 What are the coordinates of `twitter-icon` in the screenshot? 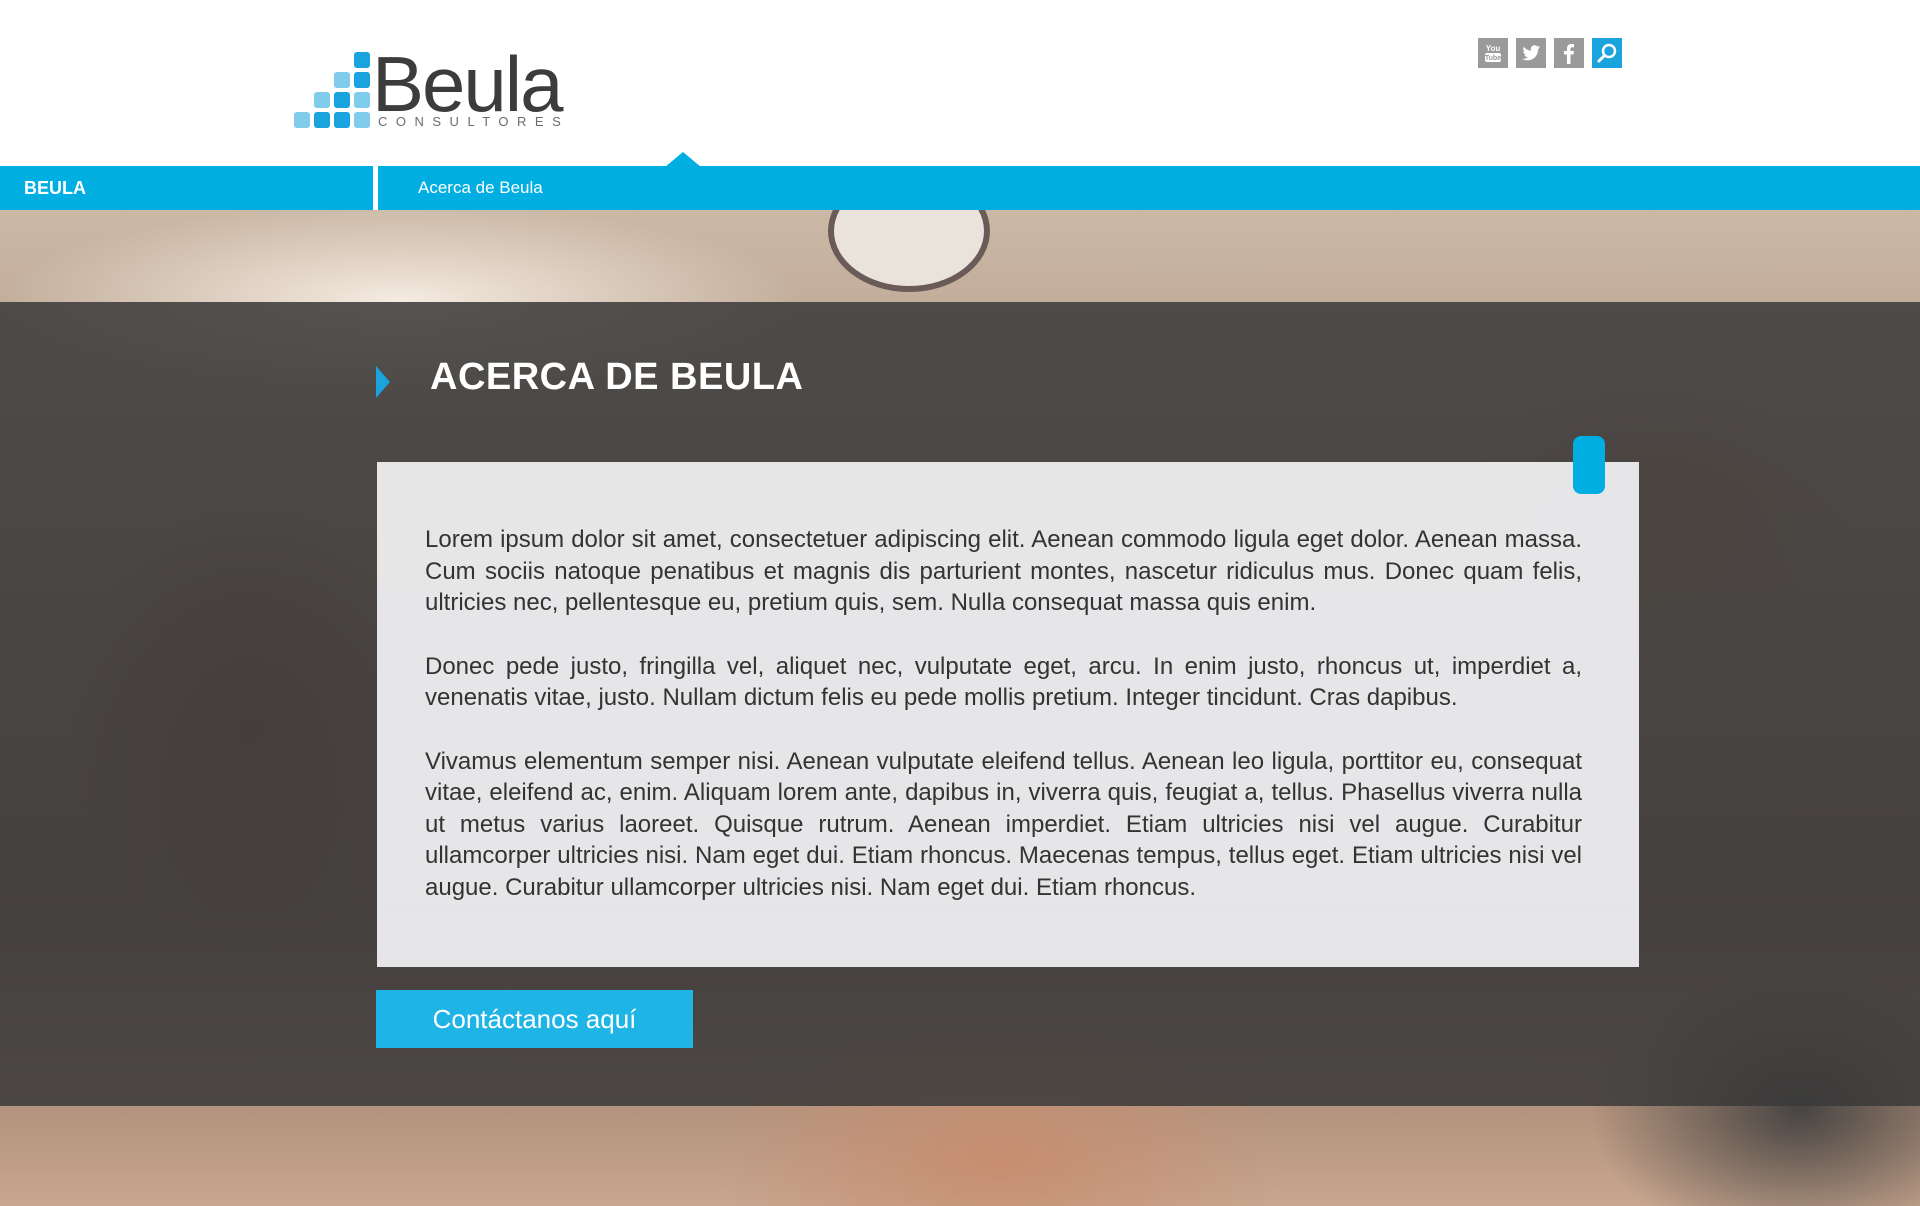 It's located at (1531, 53).